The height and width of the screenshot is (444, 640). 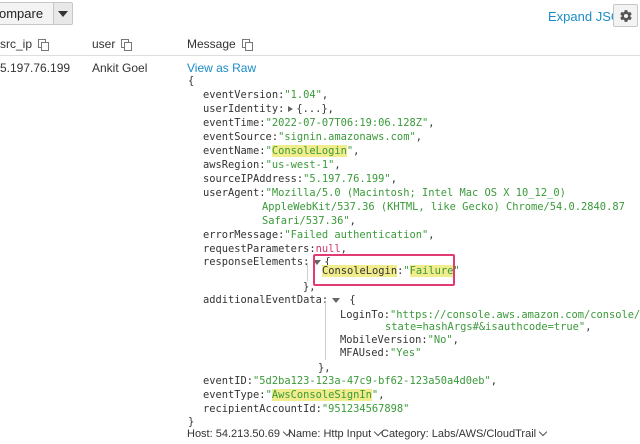 What do you see at coordinates (26, 13) in the screenshot?
I see `compare-button: ompare` at bounding box center [26, 13].